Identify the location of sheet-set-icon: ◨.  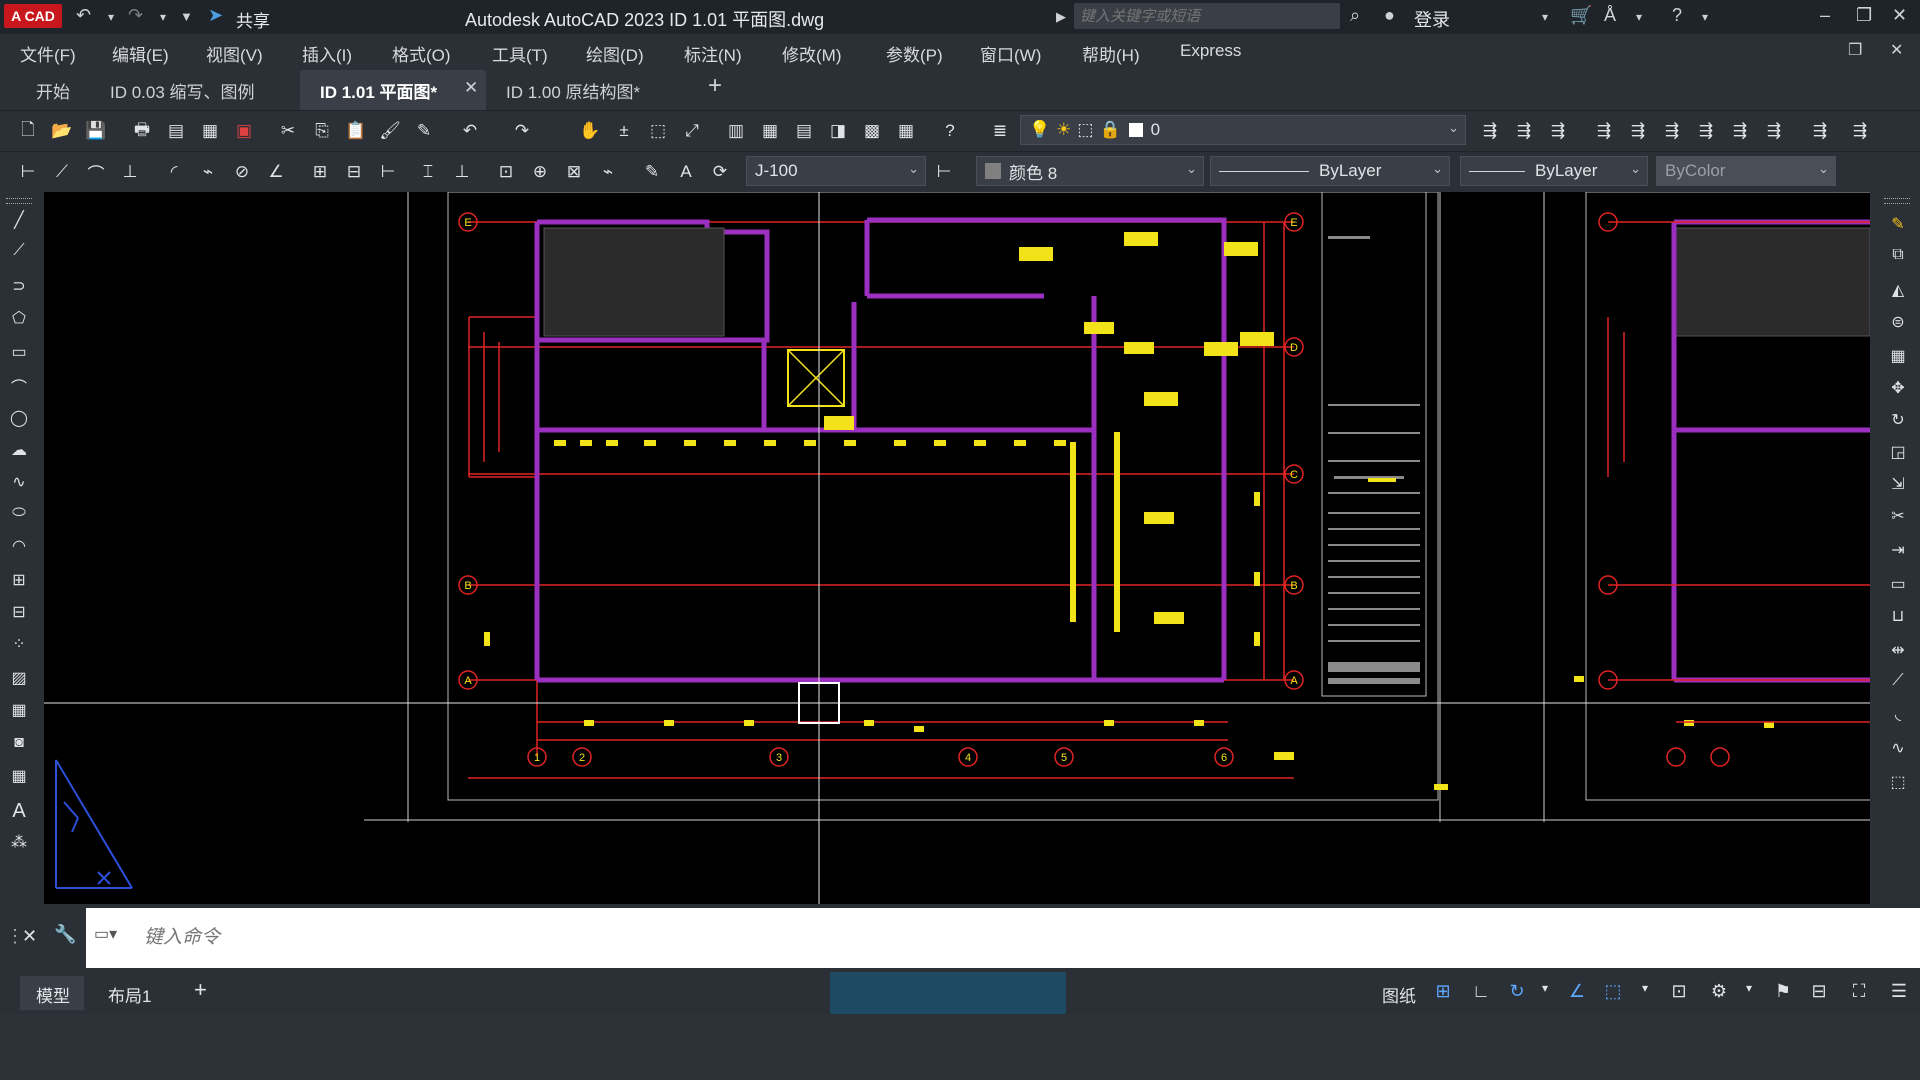
(838, 131).